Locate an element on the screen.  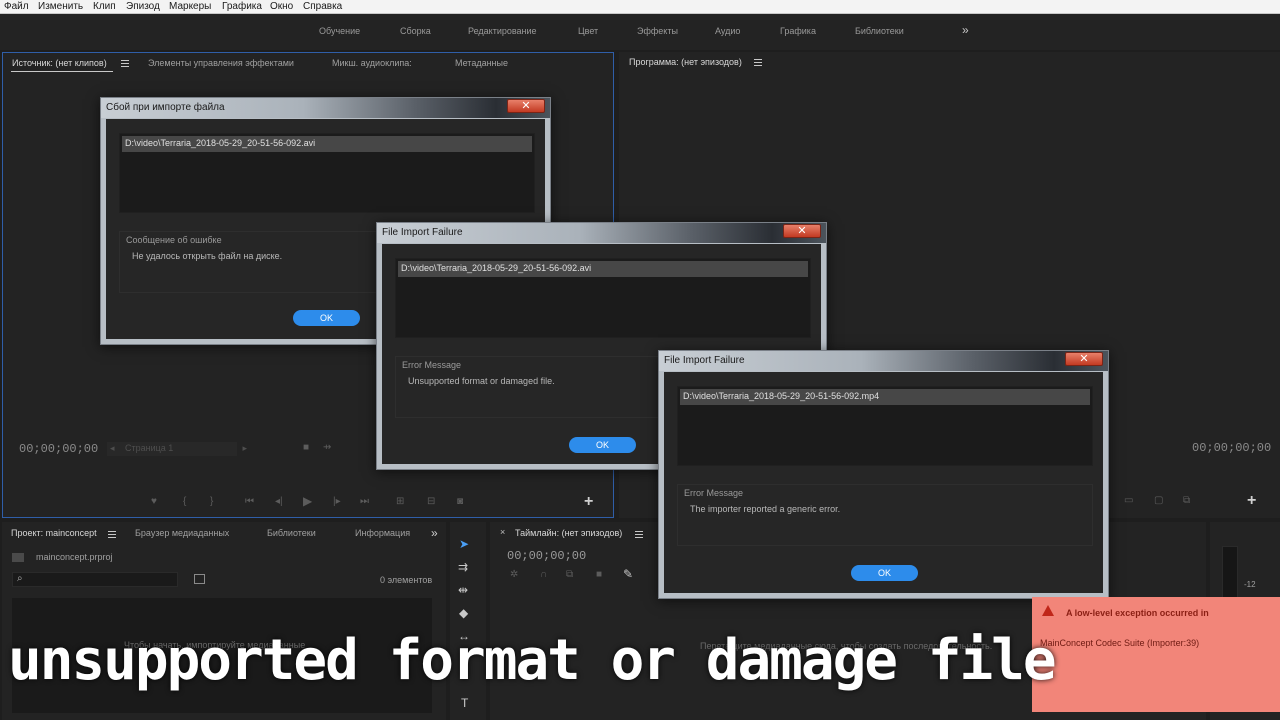
linked-selection-icon: ⧉ is located at coordinates (569, 574).